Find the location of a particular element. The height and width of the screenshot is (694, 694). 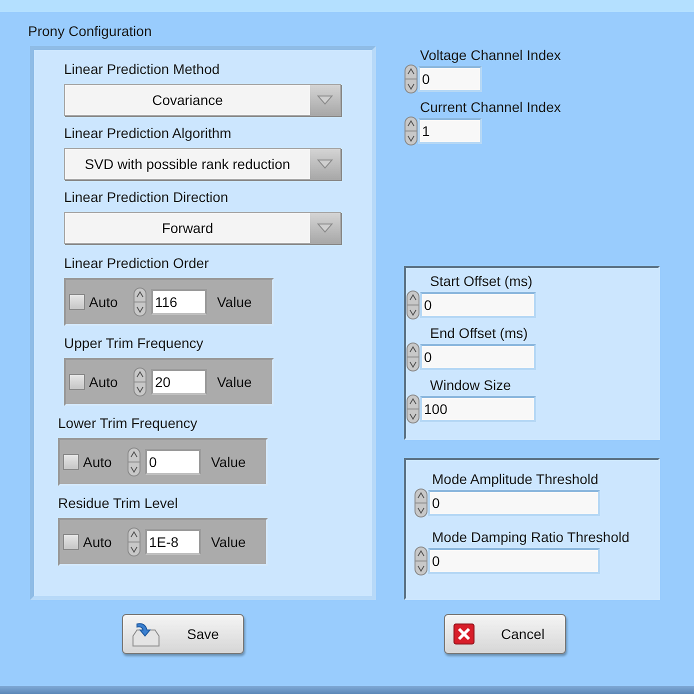

cluster-label: Lower Trim Frequency is located at coordinates (128, 423).